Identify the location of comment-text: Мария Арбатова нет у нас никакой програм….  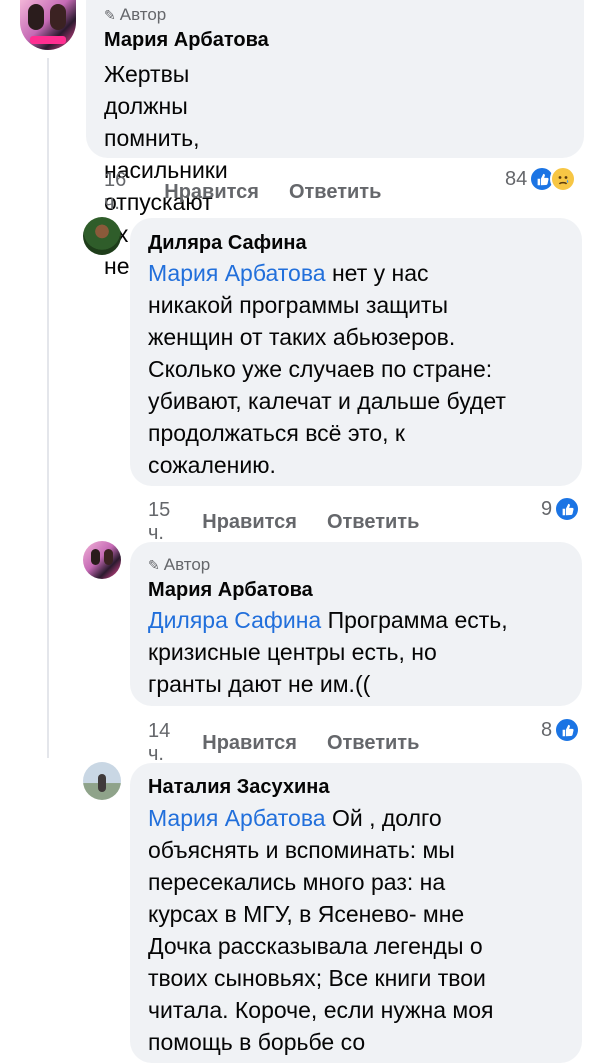
(327, 369).